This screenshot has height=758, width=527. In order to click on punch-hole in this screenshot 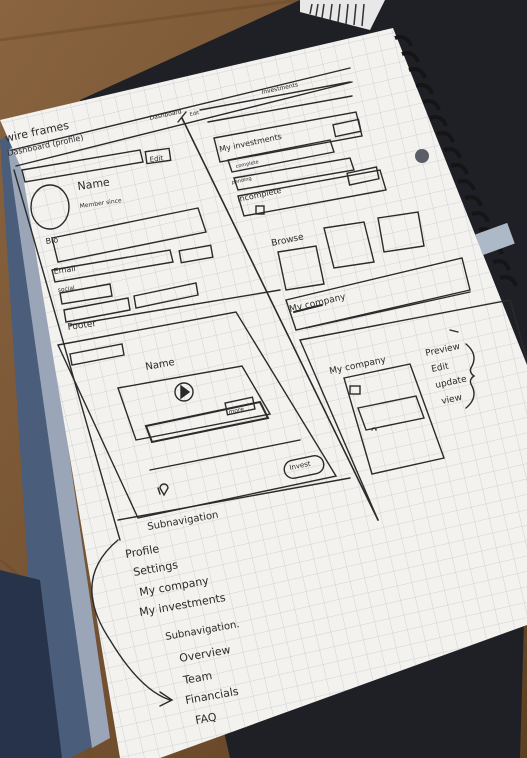, I will do `click(422, 156)`.